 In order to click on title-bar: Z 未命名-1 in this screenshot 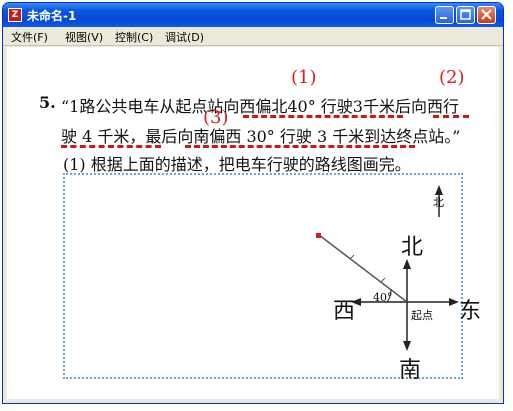, I will do `click(253, 15)`.